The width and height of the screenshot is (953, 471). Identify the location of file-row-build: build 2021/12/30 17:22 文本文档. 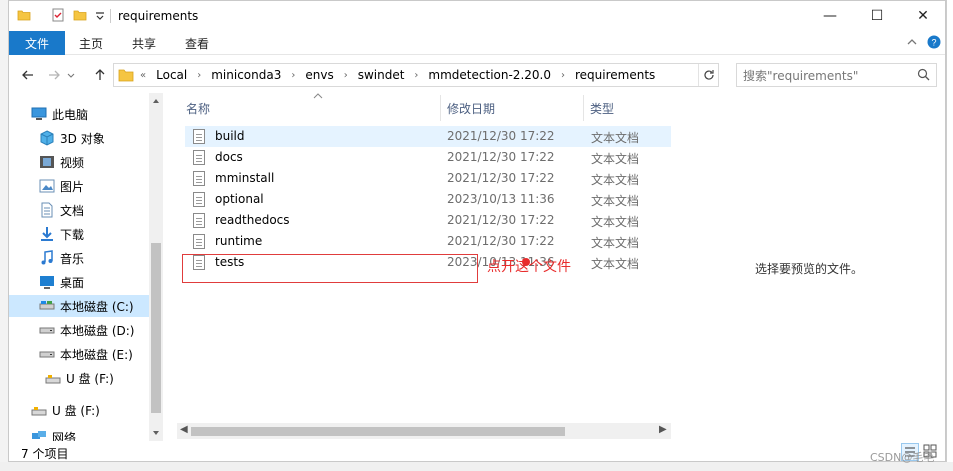
(428, 136).